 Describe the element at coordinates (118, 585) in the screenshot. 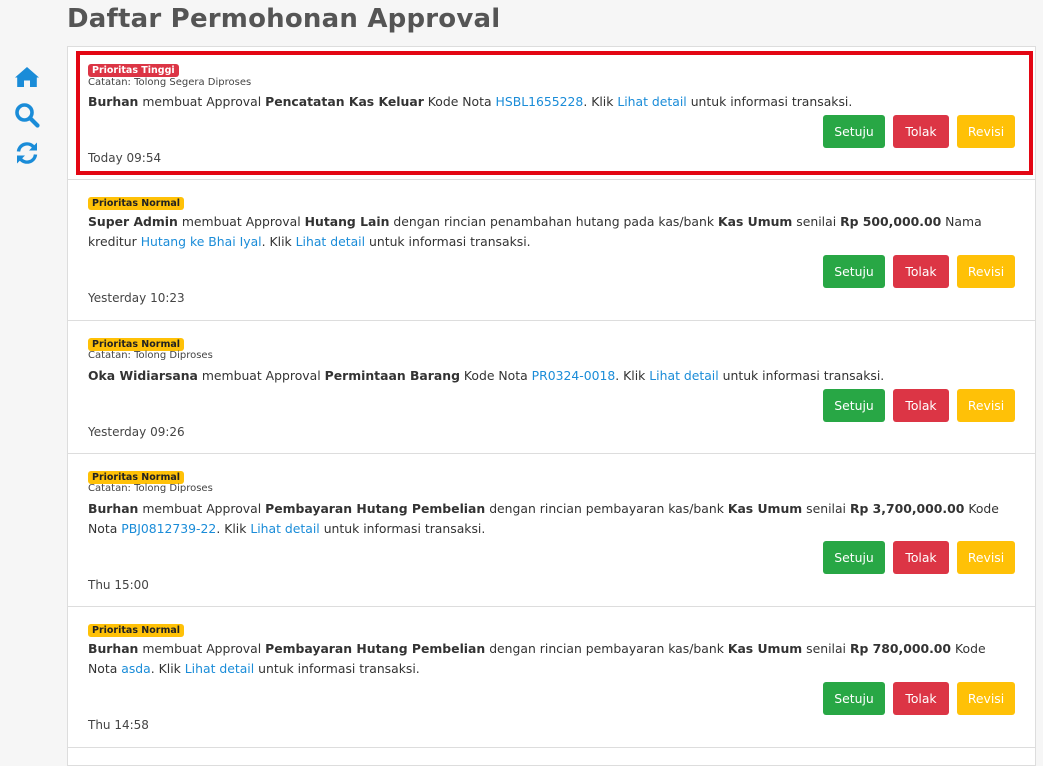

I see `timestamp: Thu 15:00` at that location.